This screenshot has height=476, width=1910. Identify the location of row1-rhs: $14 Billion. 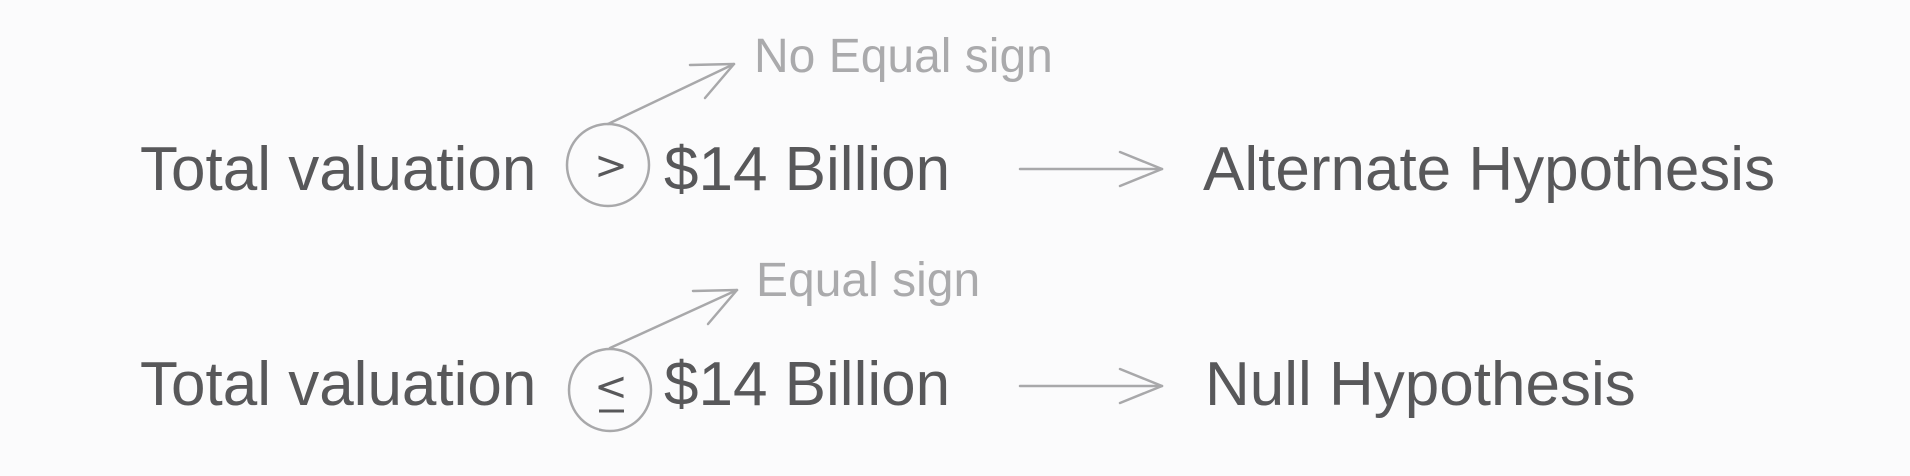
(807, 169).